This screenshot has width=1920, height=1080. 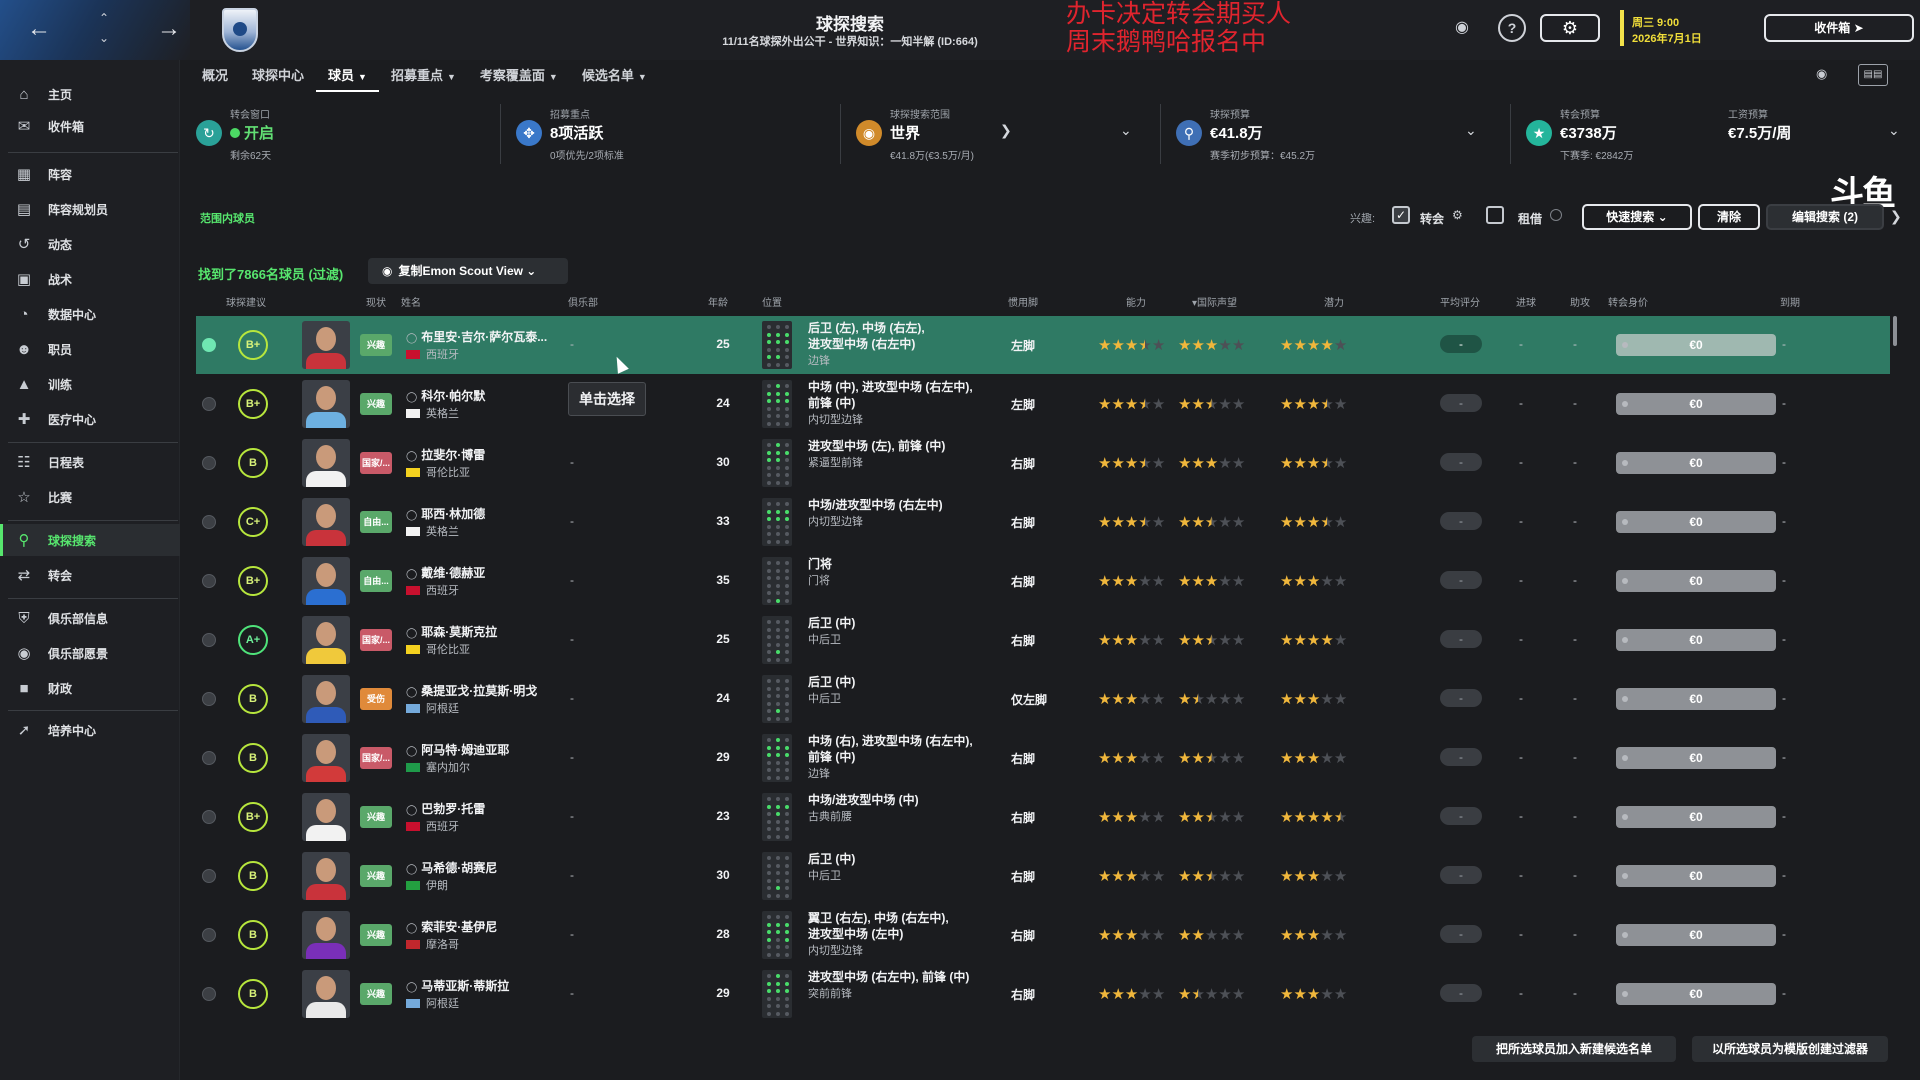 I want to click on forward-arrow-icon: →, so click(x=169, y=29).